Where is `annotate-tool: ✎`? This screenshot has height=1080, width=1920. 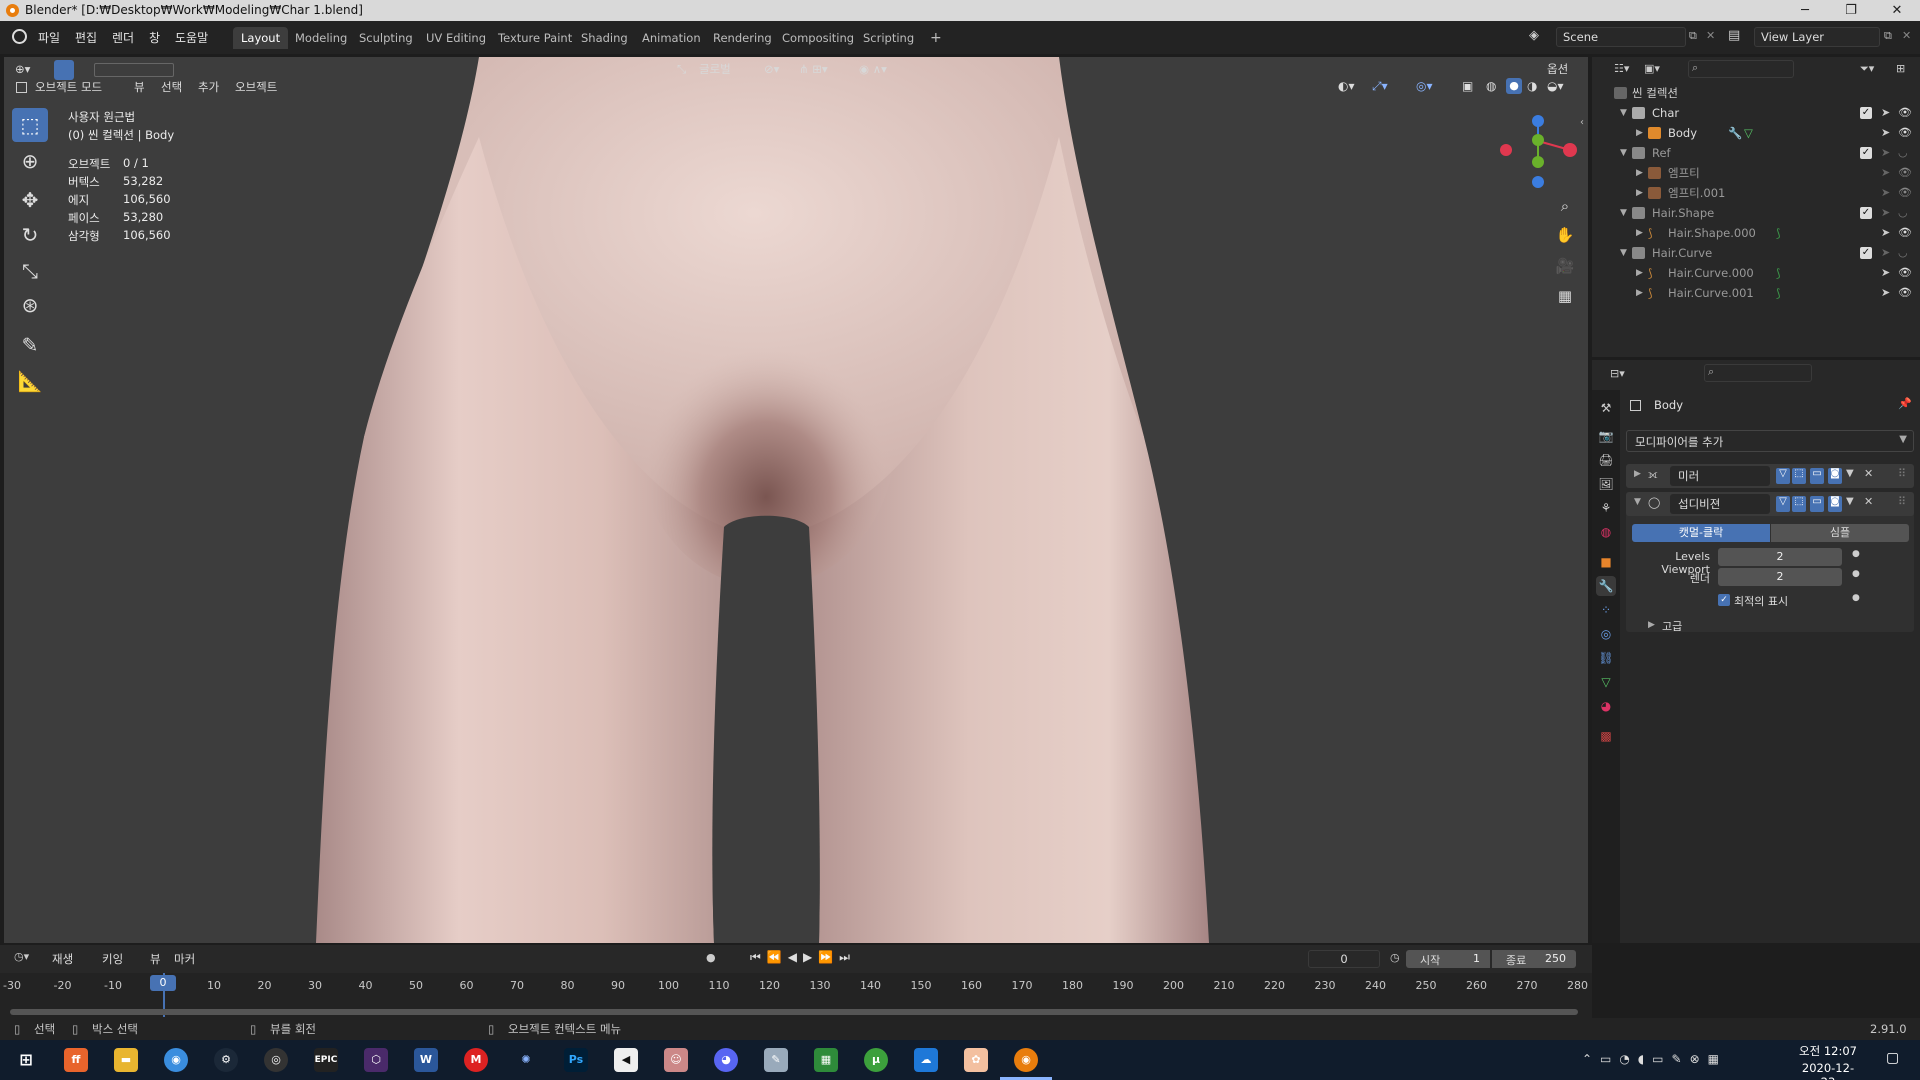 annotate-tool: ✎ is located at coordinates (30, 345).